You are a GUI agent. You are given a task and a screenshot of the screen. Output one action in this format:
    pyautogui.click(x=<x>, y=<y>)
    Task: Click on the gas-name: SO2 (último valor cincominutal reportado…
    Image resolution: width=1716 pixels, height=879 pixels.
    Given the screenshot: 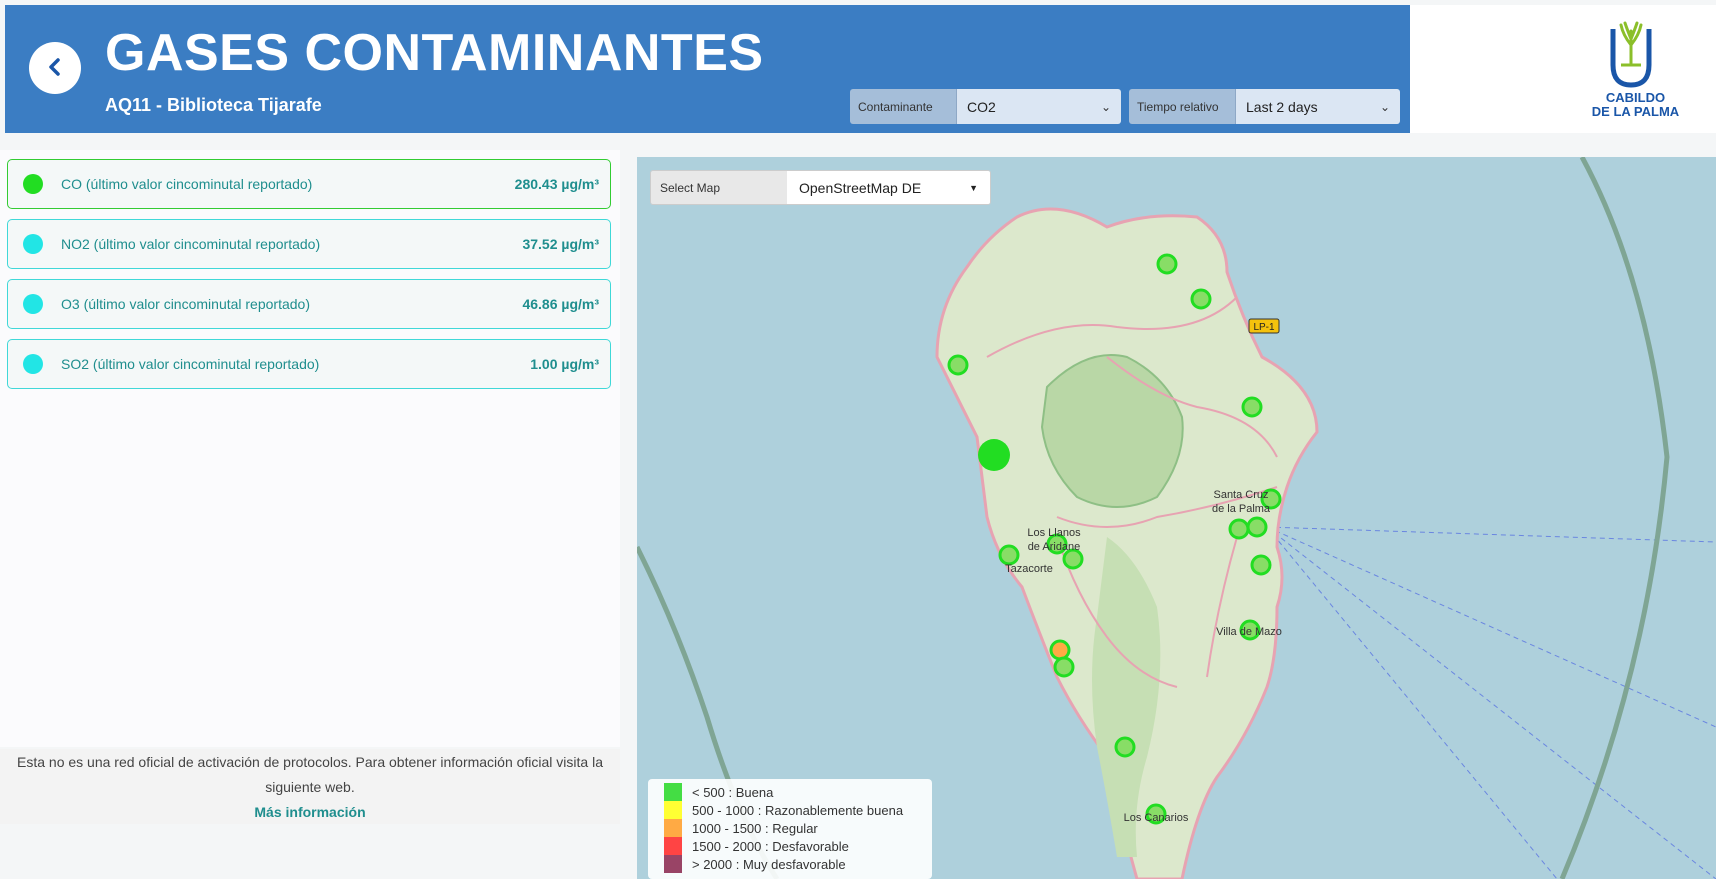 What is the action you would take?
    pyautogui.click(x=190, y=364)
    